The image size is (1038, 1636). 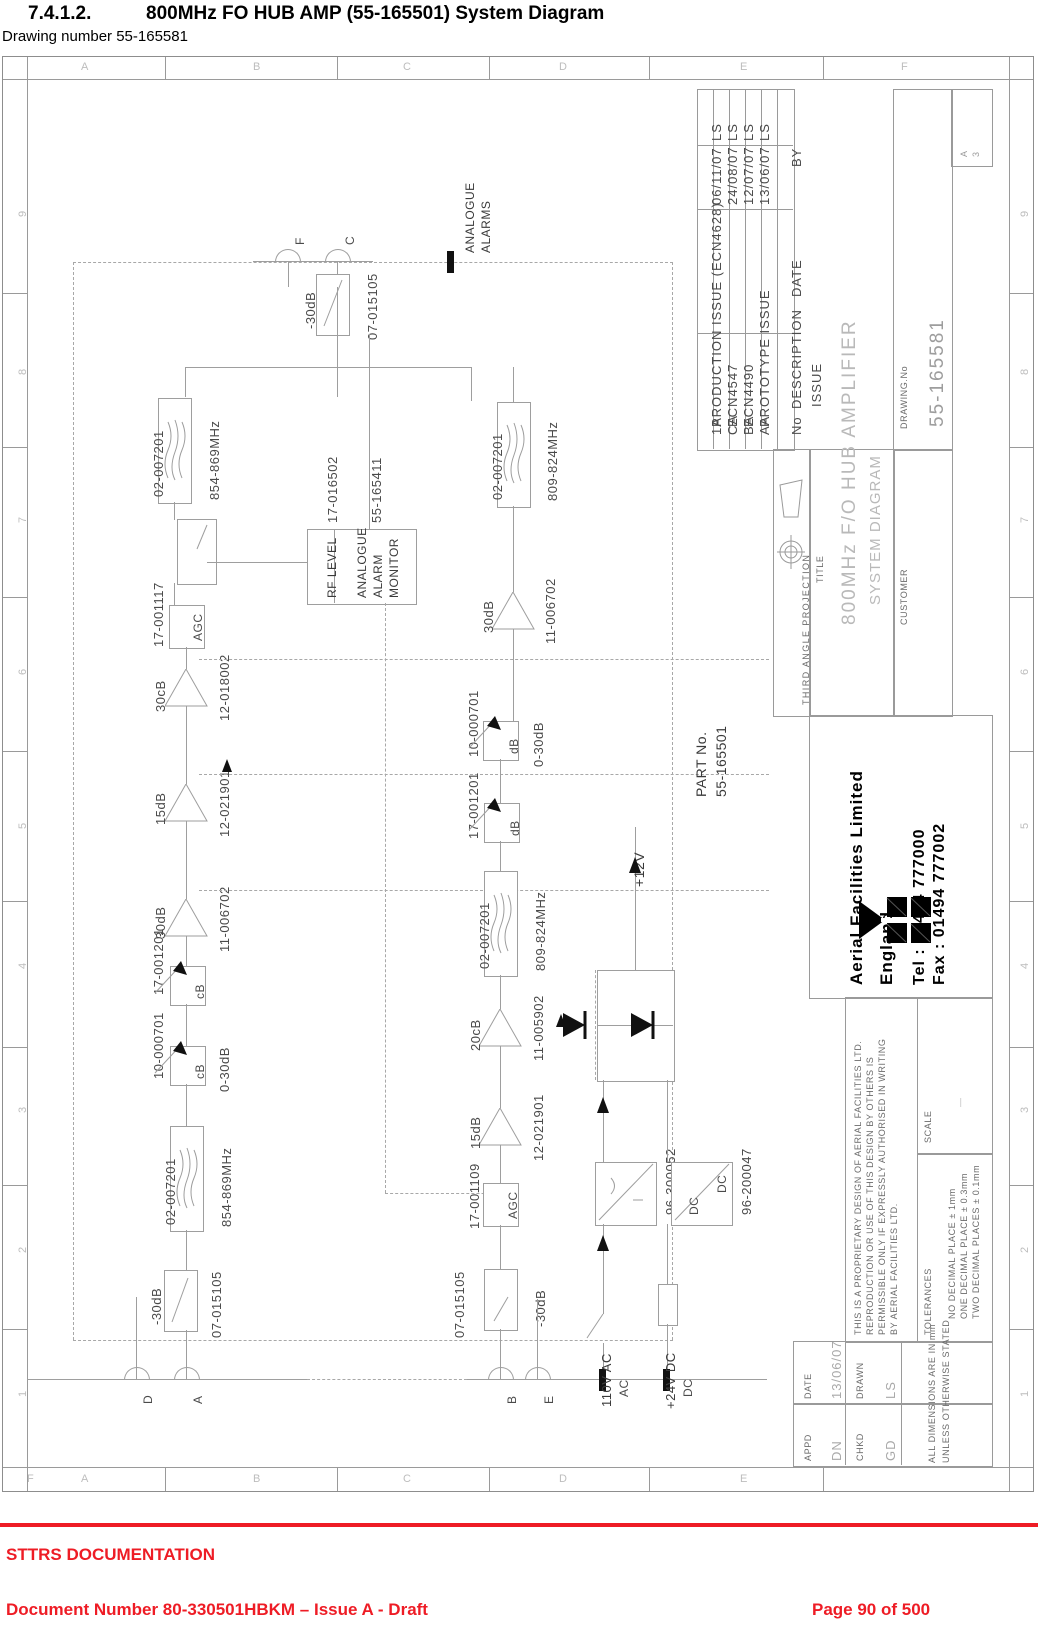 I want to click on amplifier-15db-icon, so click(x=186, y=803).